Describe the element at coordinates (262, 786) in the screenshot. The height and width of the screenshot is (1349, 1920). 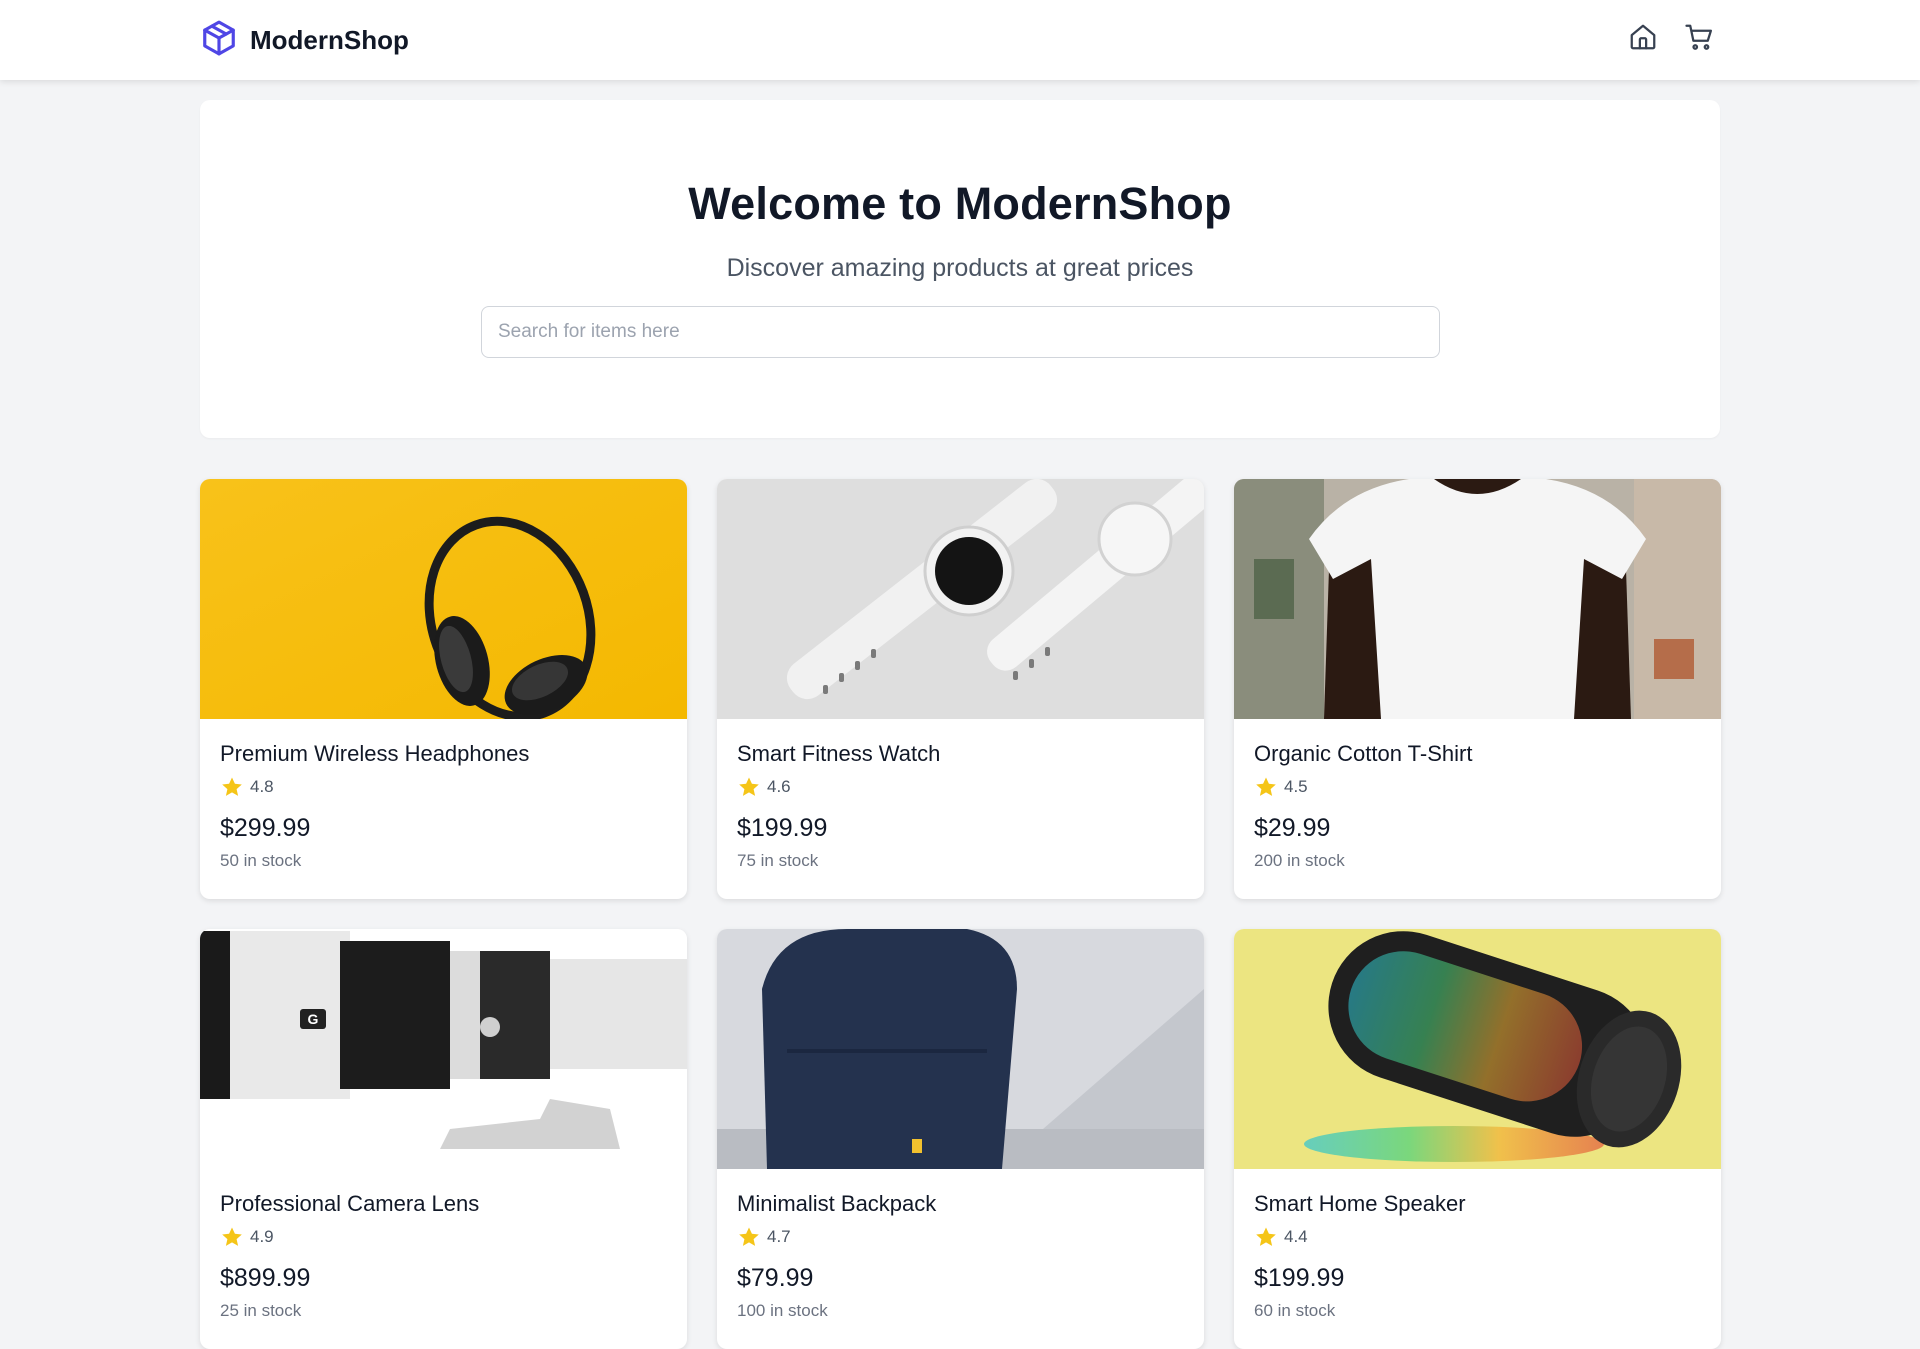
I see `rating-value: 4.8` at that location.